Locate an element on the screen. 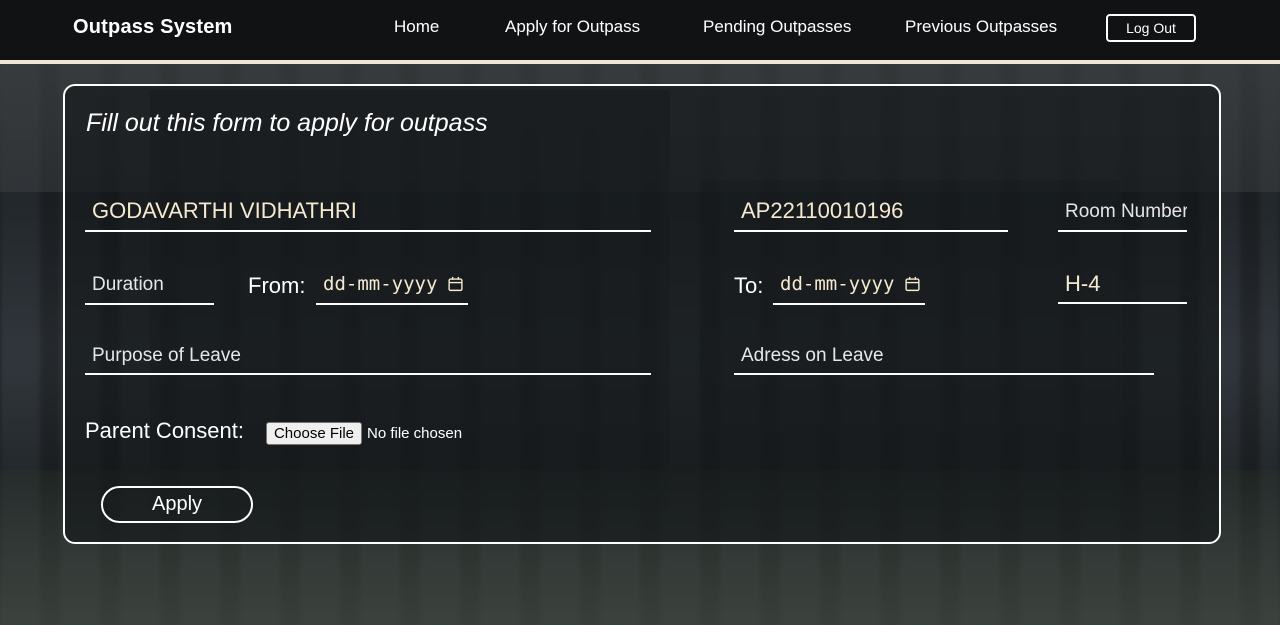  parent-consent-label: Parent Consent: is located at coordinates (164, 430).